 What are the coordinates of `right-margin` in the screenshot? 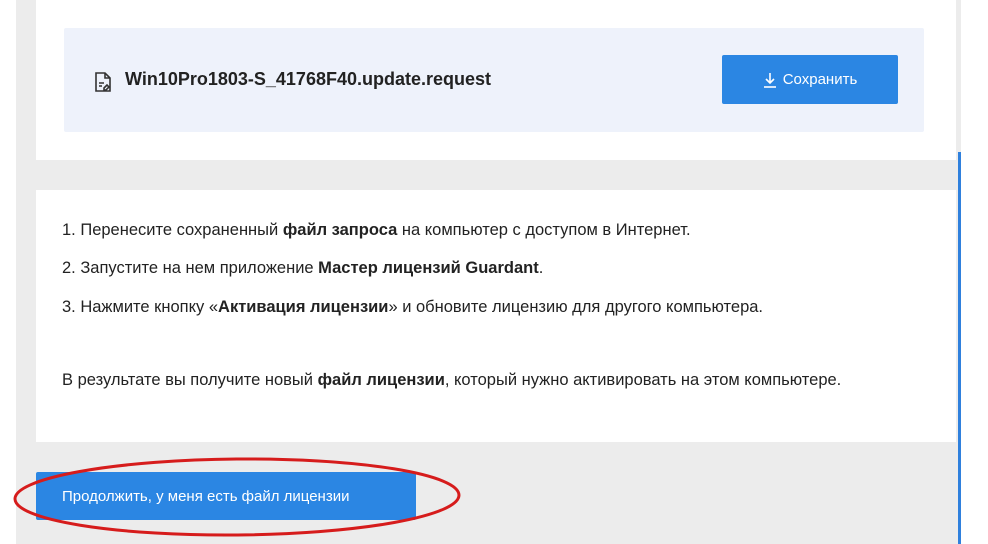 It's located at (974, 272).